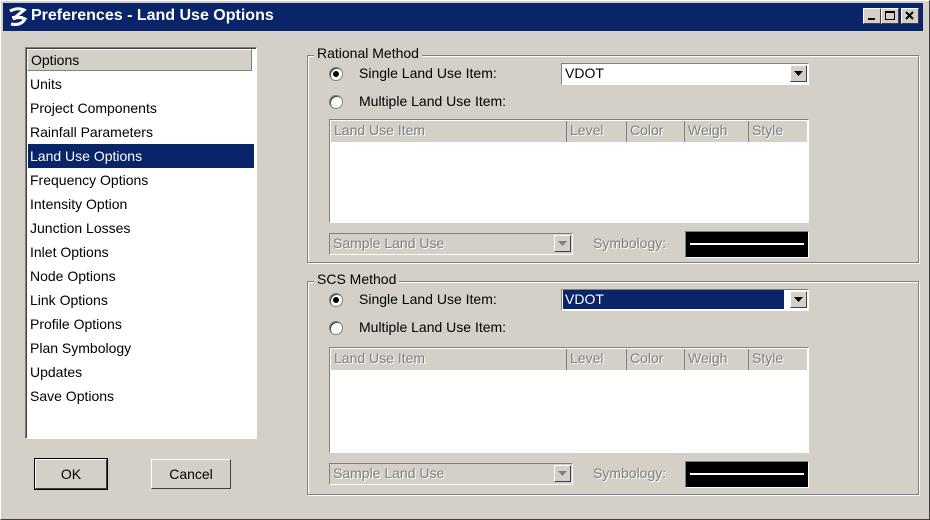 This screenshot has height=520, width=930. I want to click on scs-symbology-swatch, so click(747, 474).